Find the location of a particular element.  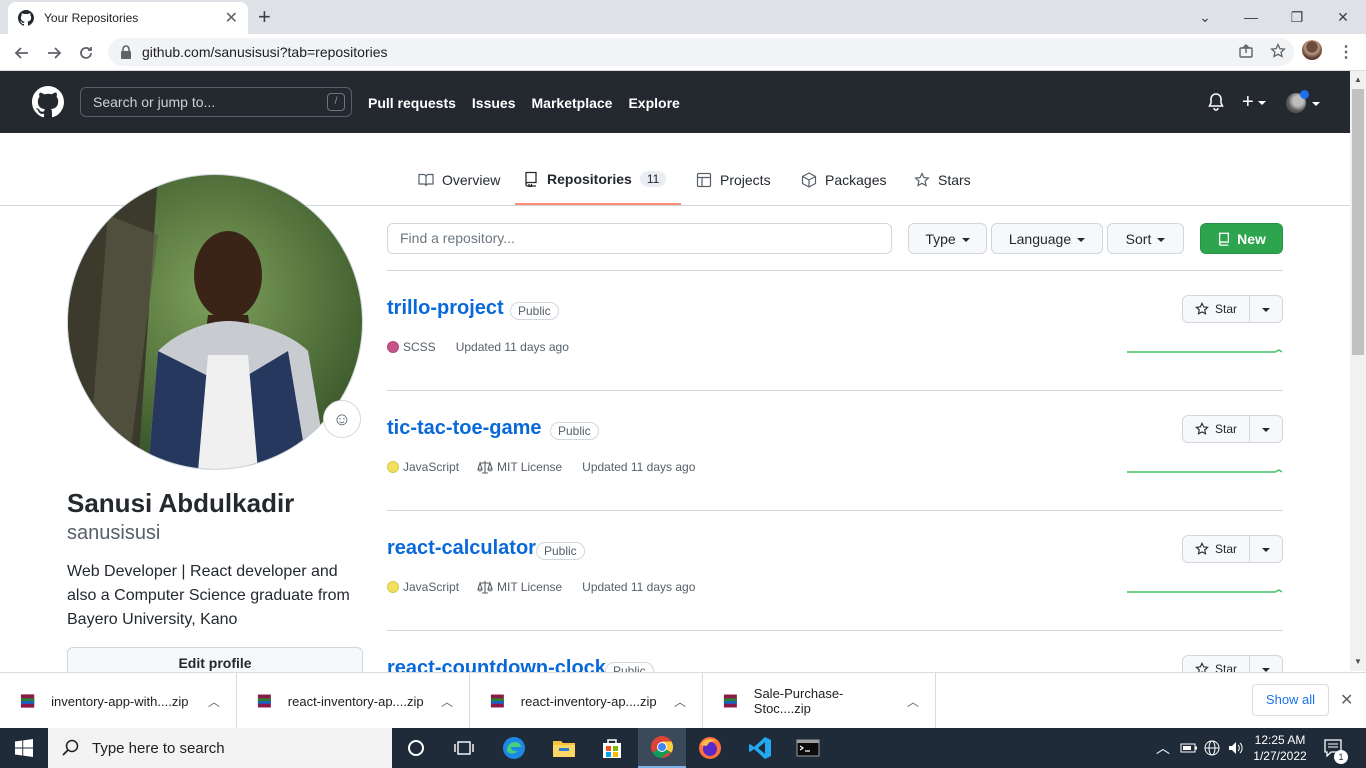

microsoft-store-icon is located at coordinates (612, 748).